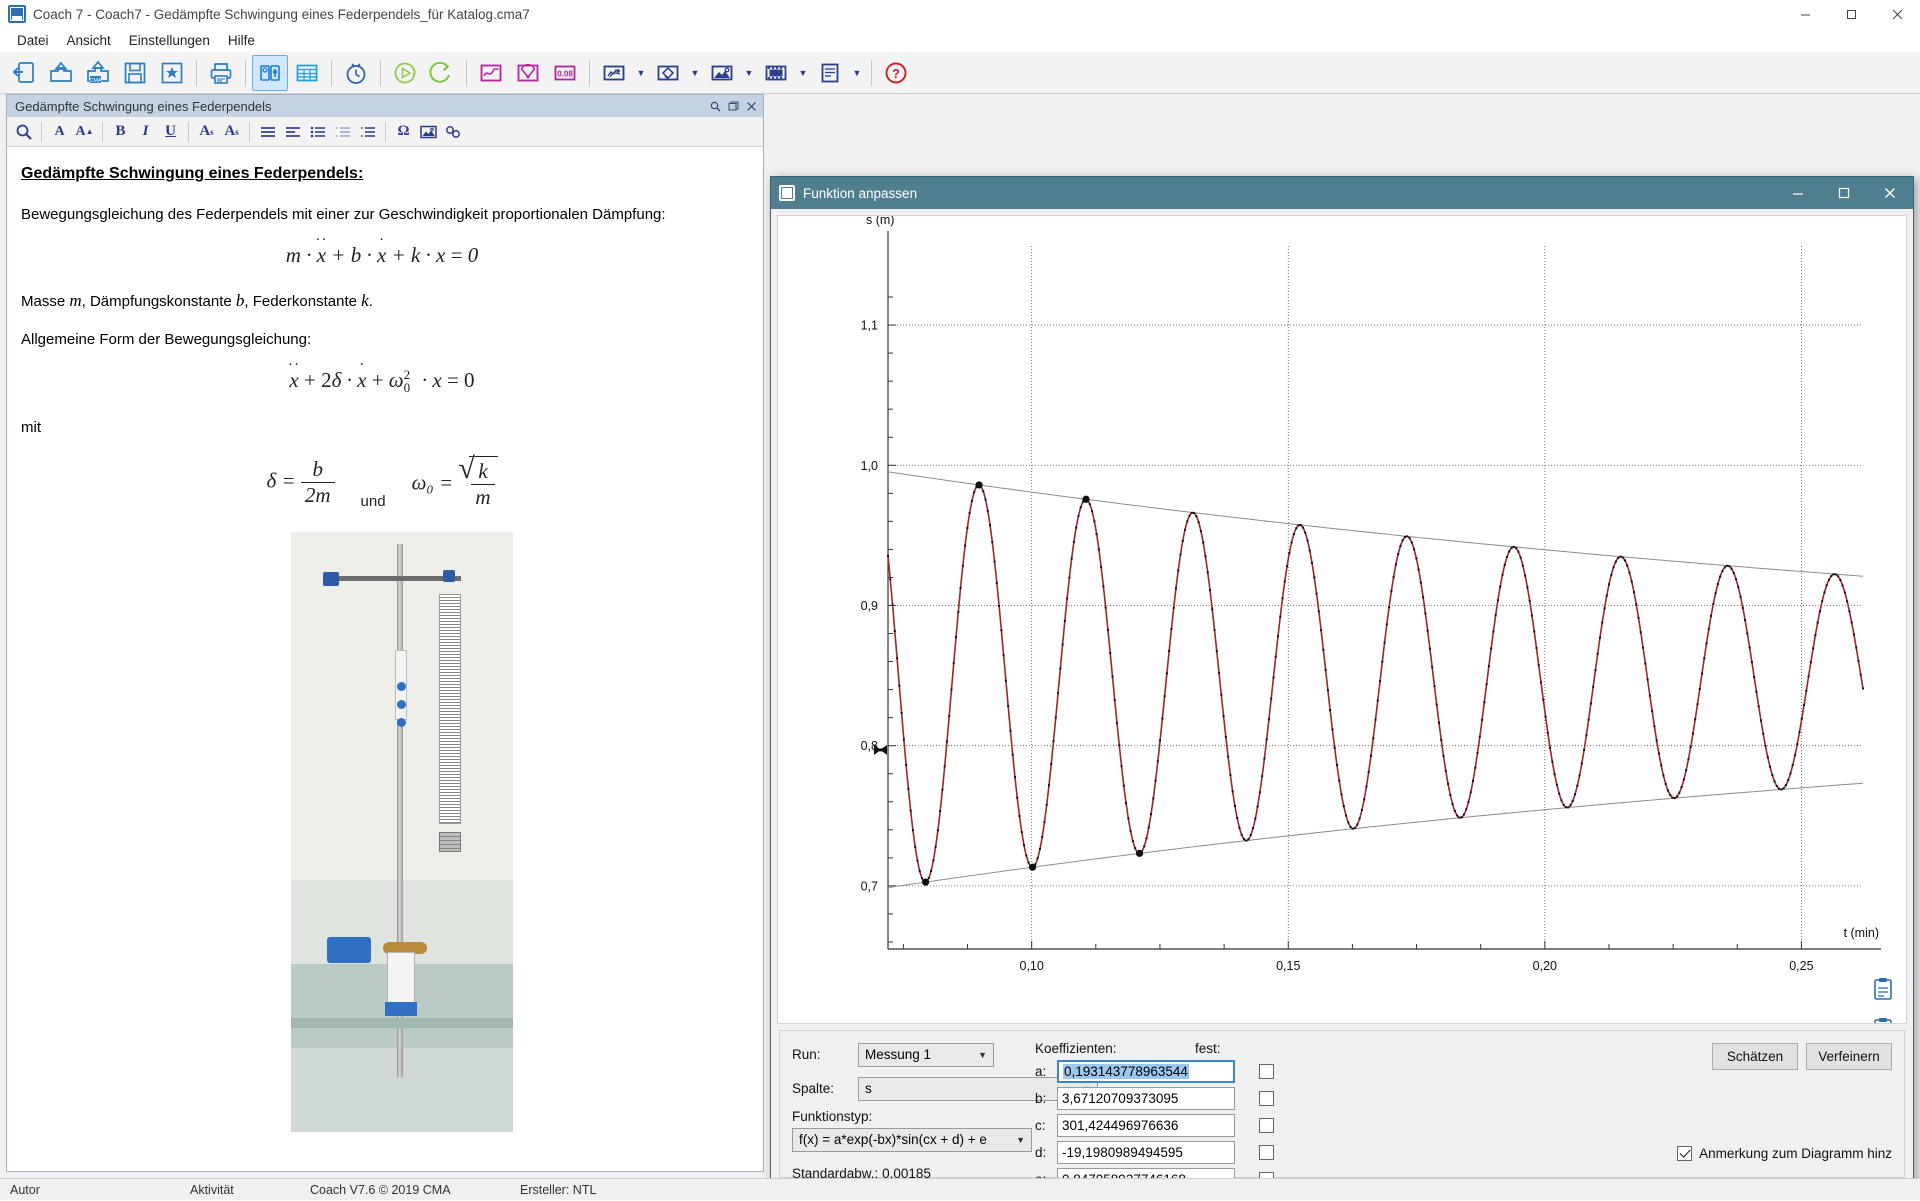 This screenshot has height=1201, width=1920. What do you see at coordinates (382, 340) in the screenshot?
I see `document-paragraph-3: Allgemeine Form der Bewegungsgleichung:` at bounding box center [382, 340].